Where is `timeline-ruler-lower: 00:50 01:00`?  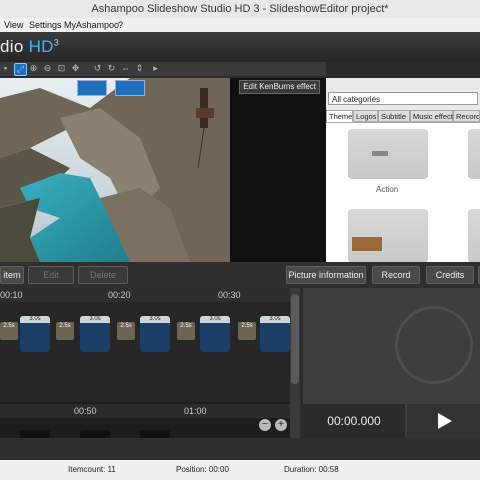
timeline-ruler-lower: 00:50 01:00 is located at coordinates (145, 411).